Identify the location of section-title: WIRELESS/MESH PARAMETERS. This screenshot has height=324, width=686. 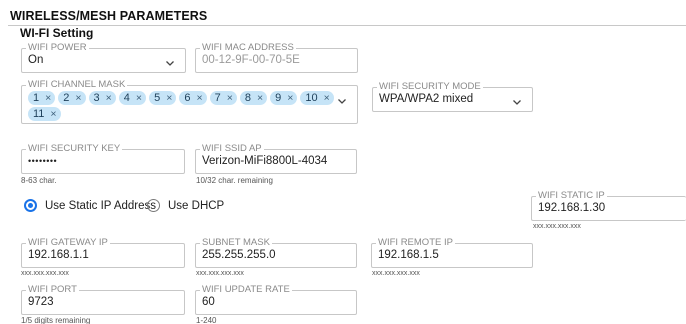
(109, 16).